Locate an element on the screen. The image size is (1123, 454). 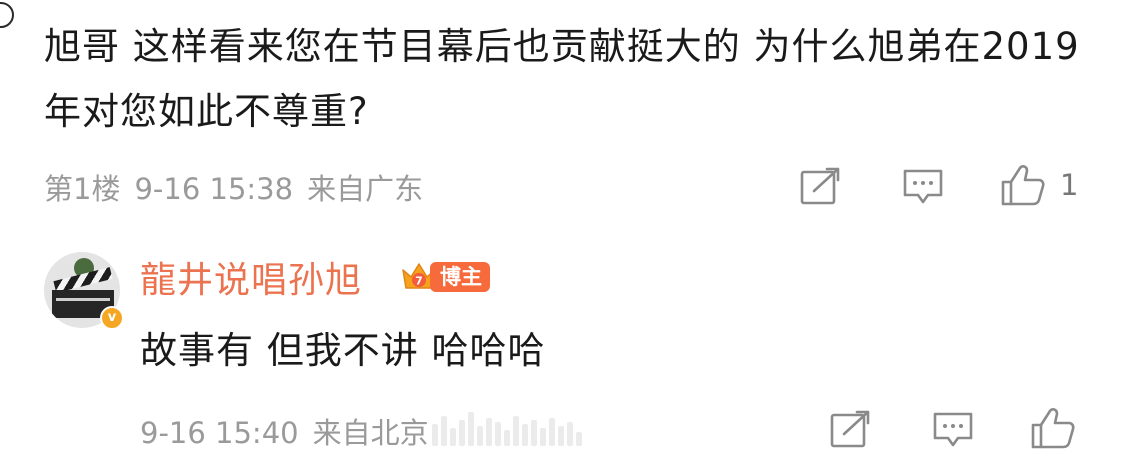
reply-text: 故事有 但我不讲 哈哈哈 is located at coordinates (343, 350).